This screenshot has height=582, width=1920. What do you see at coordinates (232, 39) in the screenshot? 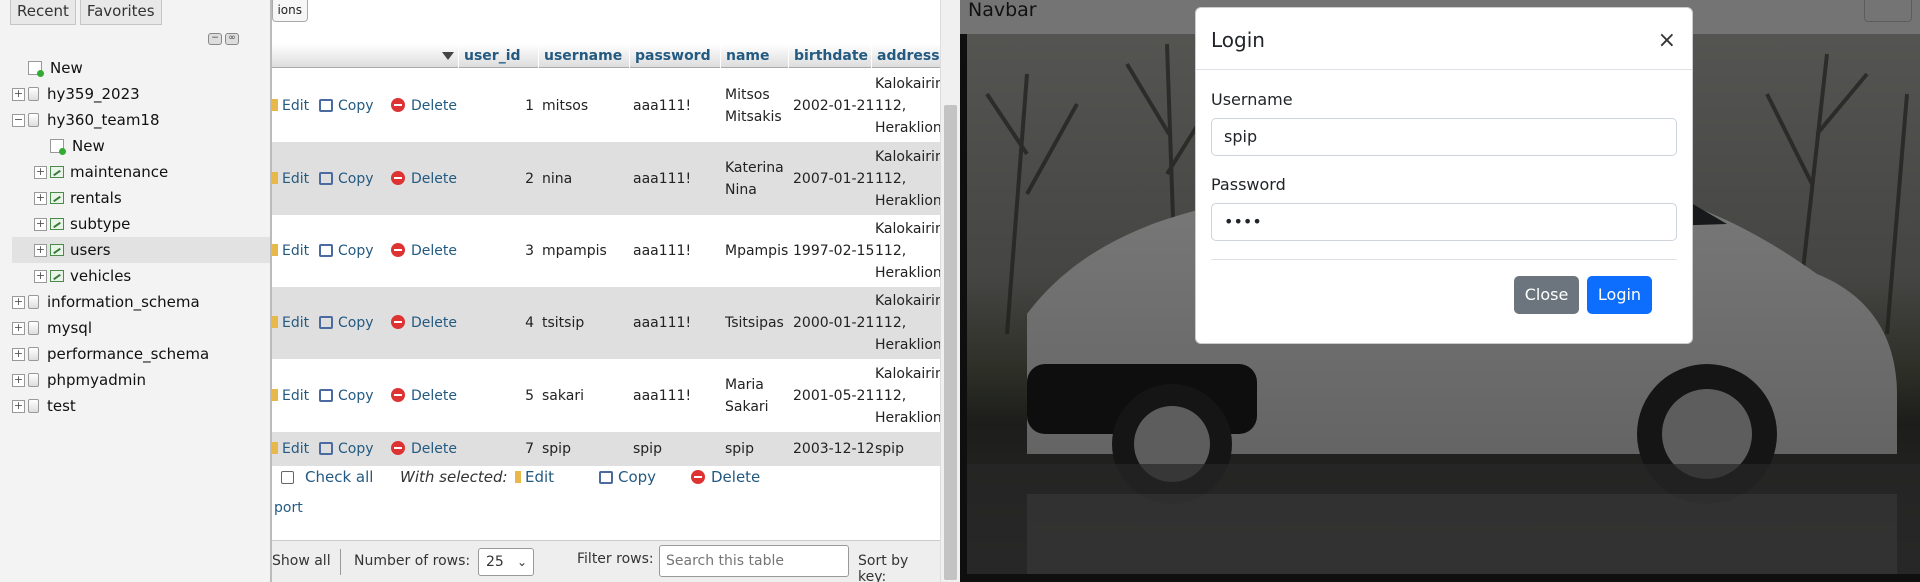
I see `link-with-main-icon: ∞` at bounding box center [232, 39].